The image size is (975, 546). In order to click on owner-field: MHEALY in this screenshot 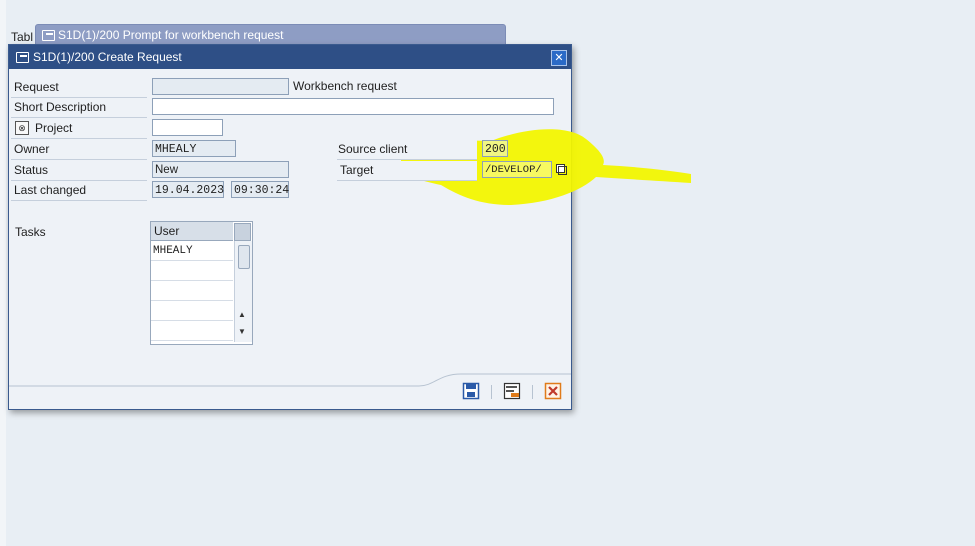, I will do `click(194, 148)`.